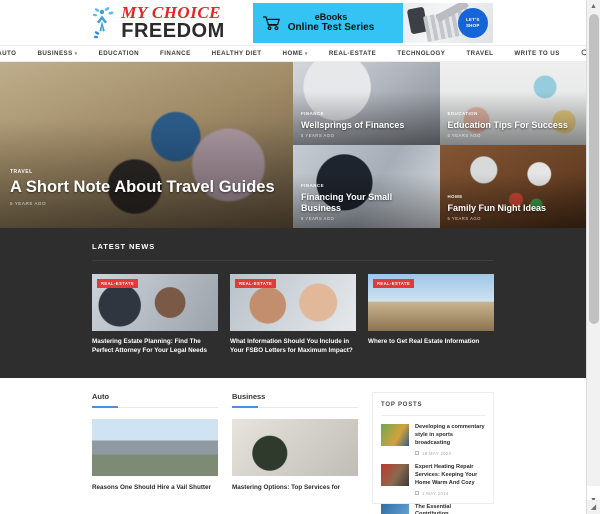  I want to click on hero-title: Wellsprings of Finances, so click(367, 125).